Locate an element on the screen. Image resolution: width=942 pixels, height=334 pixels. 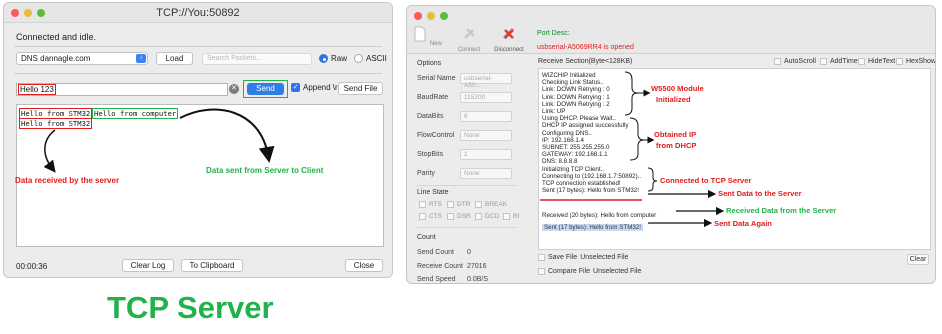
send-button: Send is located at coordinates (265, 89).